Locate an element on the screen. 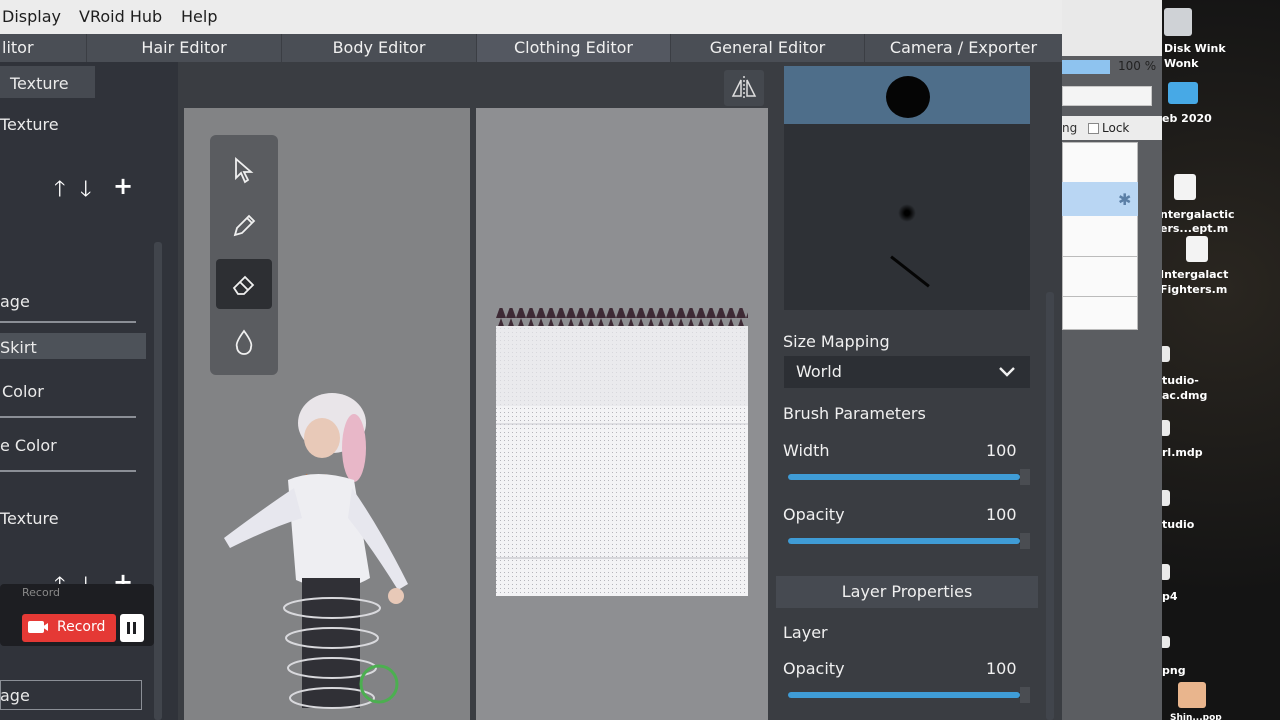  layer-properties-header: Layer Properties is located at coordinates (907, 592).